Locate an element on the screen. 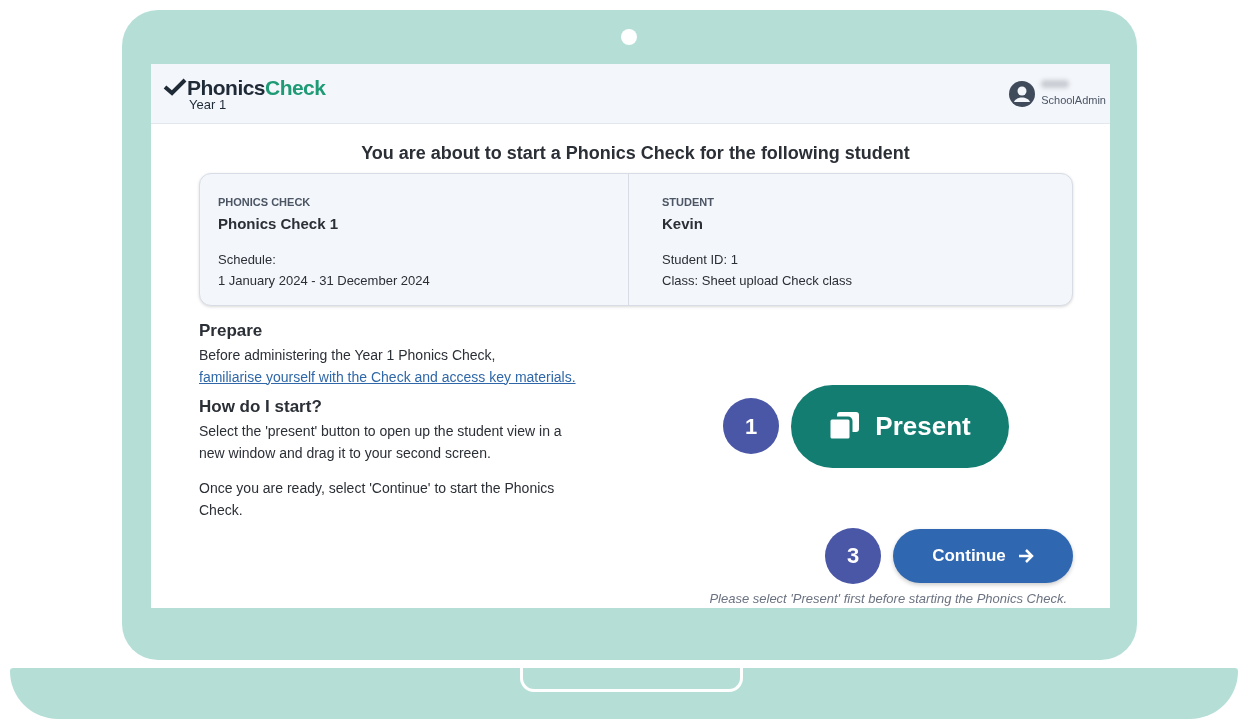  logo-text: PhonicsCheck is located at coordinates (256, 87).